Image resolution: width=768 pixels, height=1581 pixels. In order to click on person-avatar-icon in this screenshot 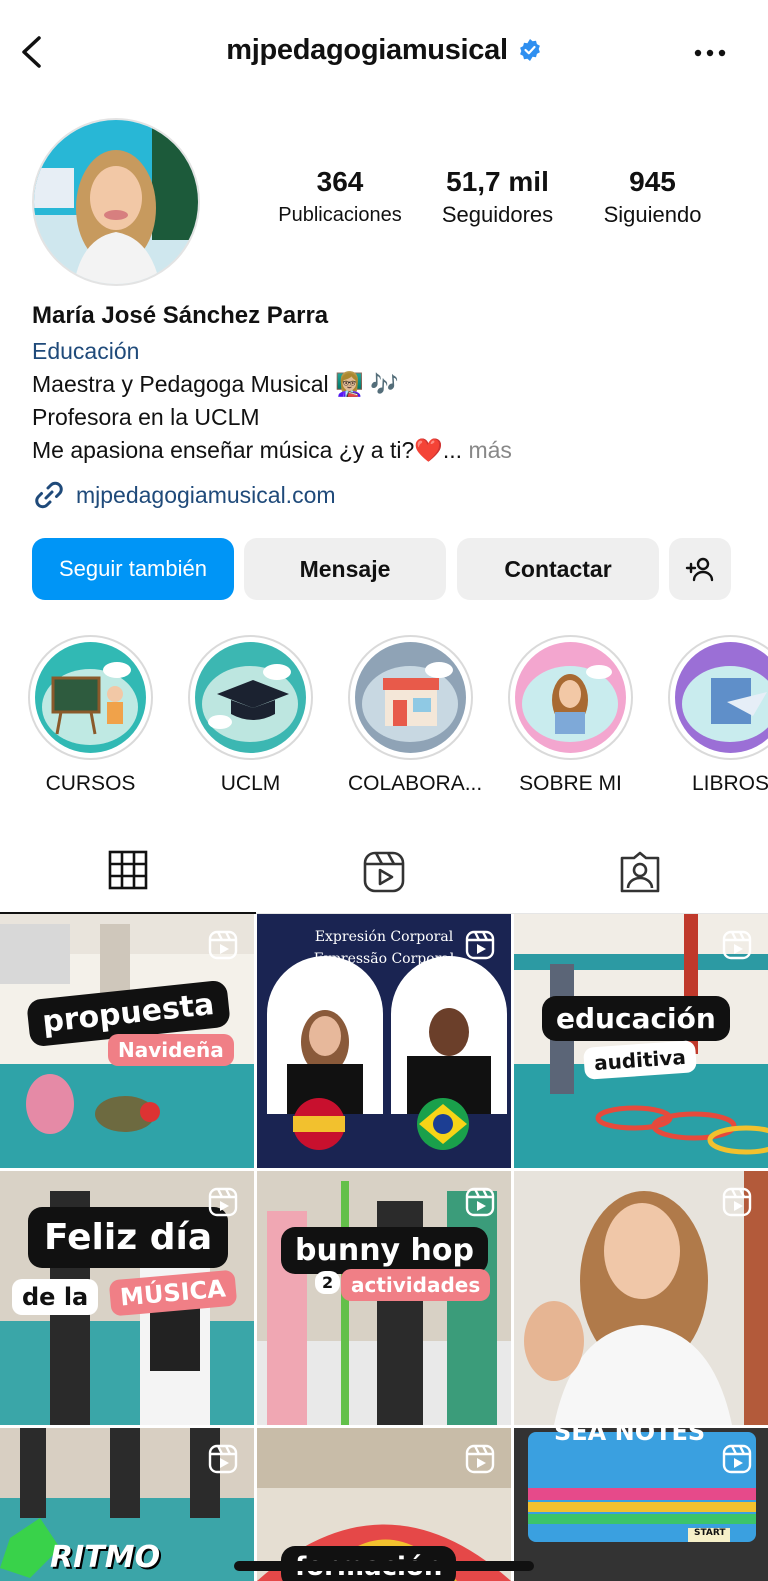, I will do `click(570, 697)`.